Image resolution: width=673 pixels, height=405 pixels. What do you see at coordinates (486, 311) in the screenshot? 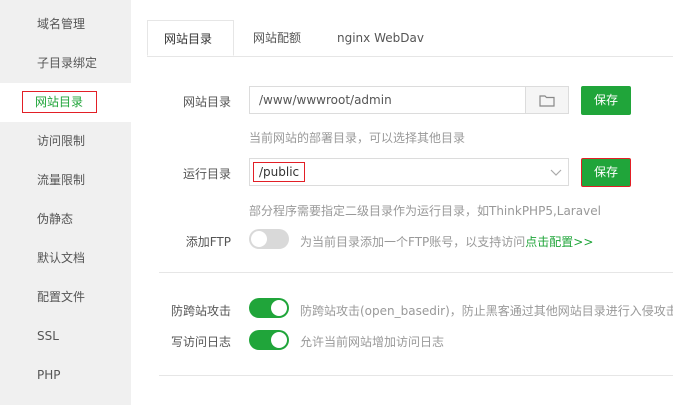
I see `anti-cross-help: 防跨站攻击(open_basedir)，防止黑客通过其他网站目录进行入侵攻击` at bounding box center [486, 311].